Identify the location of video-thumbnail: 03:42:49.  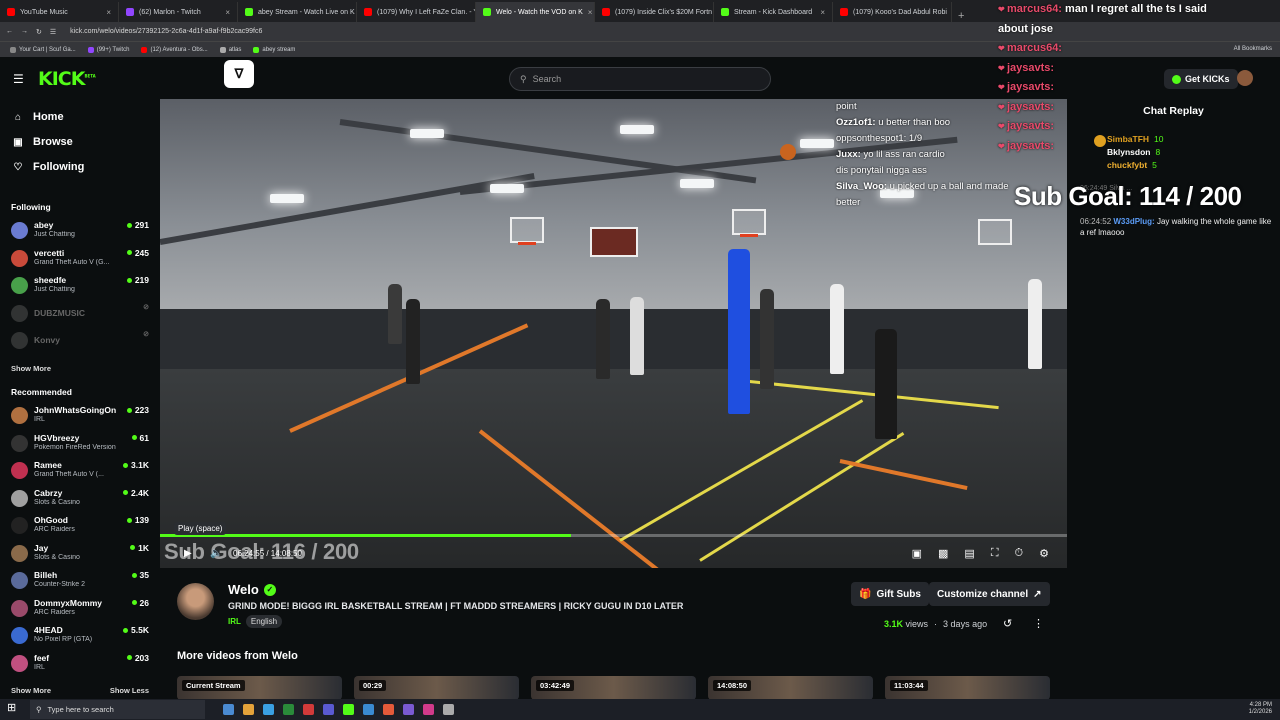
(613, 688).